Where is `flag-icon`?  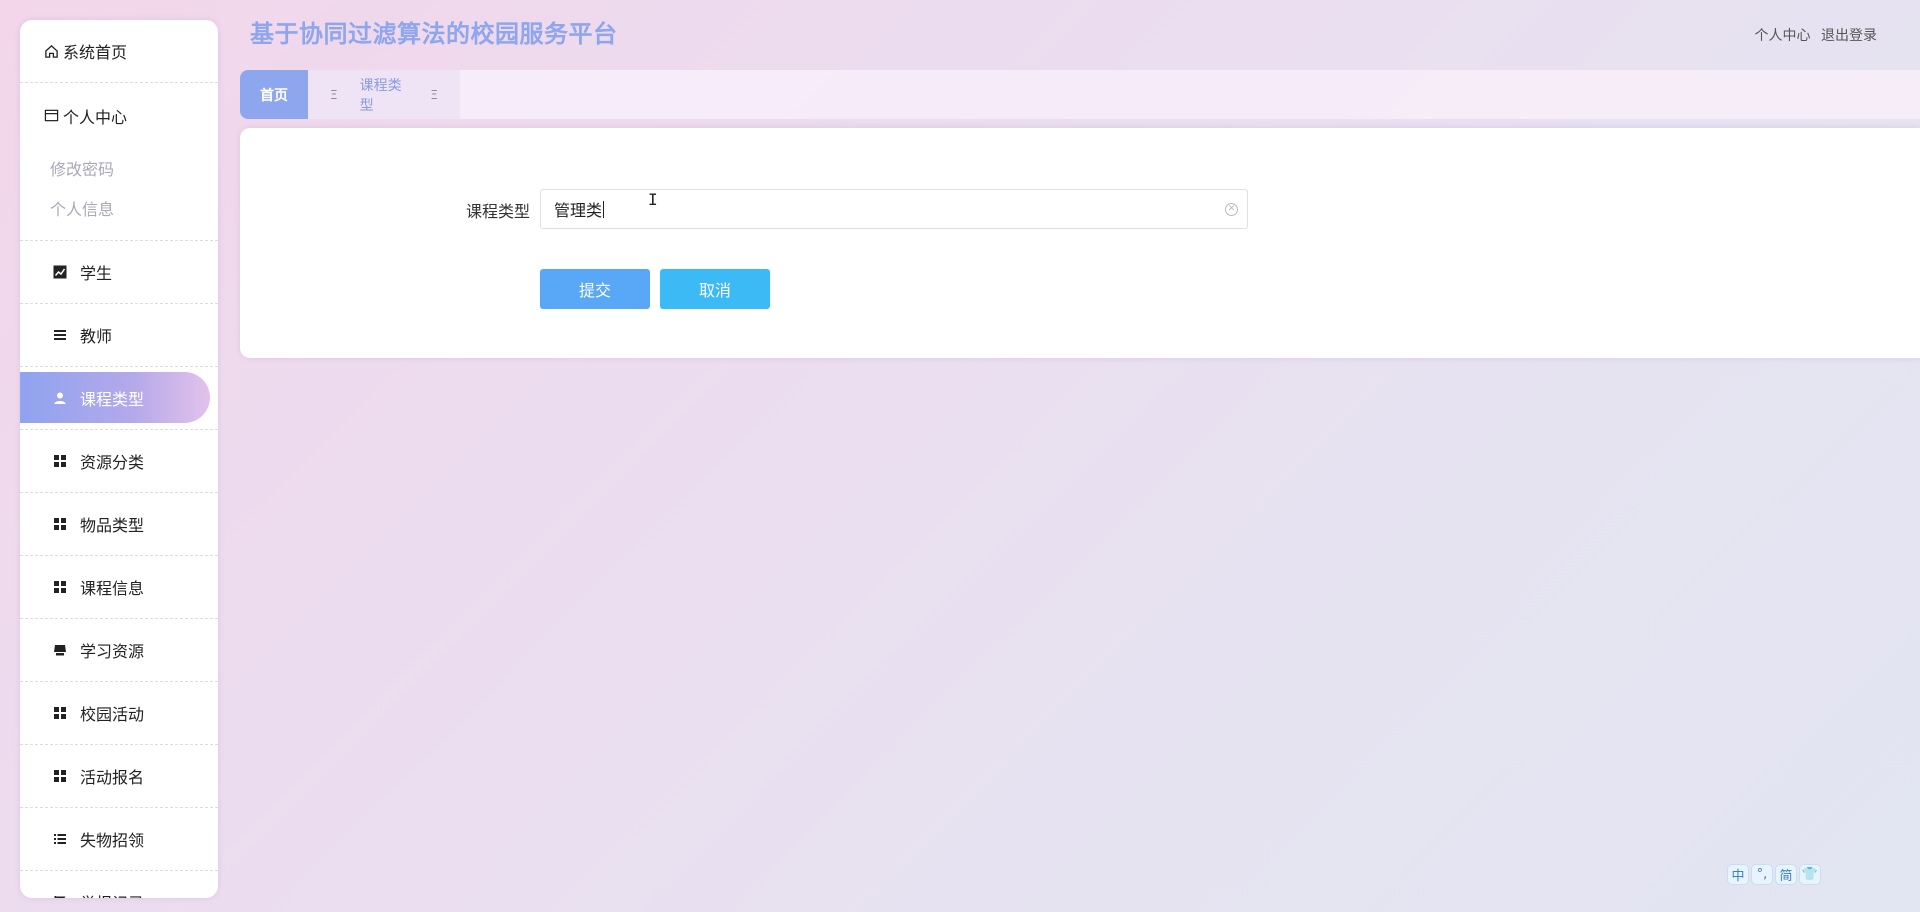 flag-icon is located at coordinates (60, 896).